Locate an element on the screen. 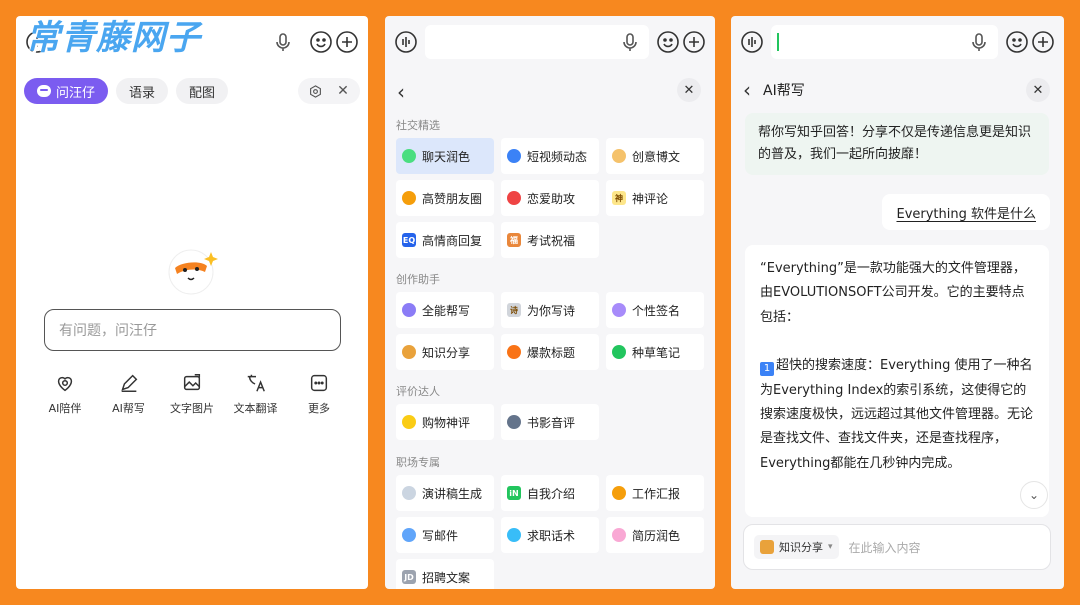 Image resolution: width=1080 pixels, height=605 pixels. tab-label: 问汪仔 is located at coordinates (76, 93).